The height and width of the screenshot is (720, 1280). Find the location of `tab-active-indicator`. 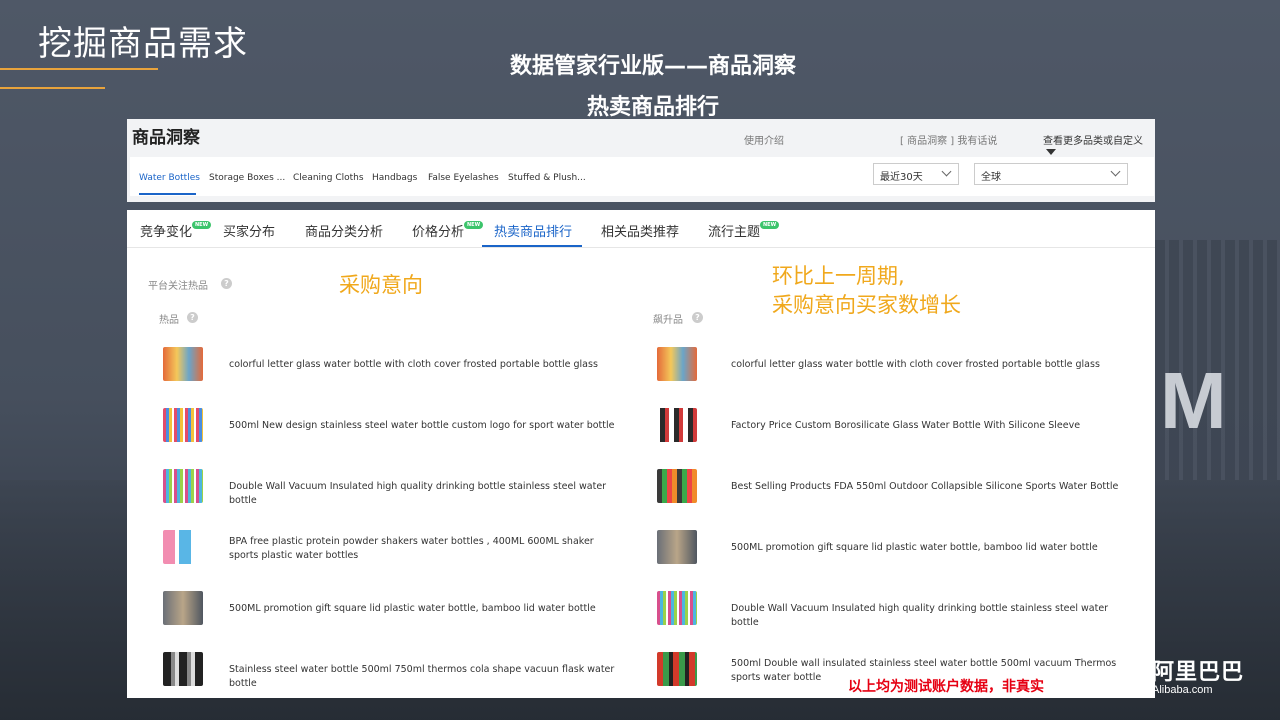

tab-active-indicator is located at coordinates (532, 246).